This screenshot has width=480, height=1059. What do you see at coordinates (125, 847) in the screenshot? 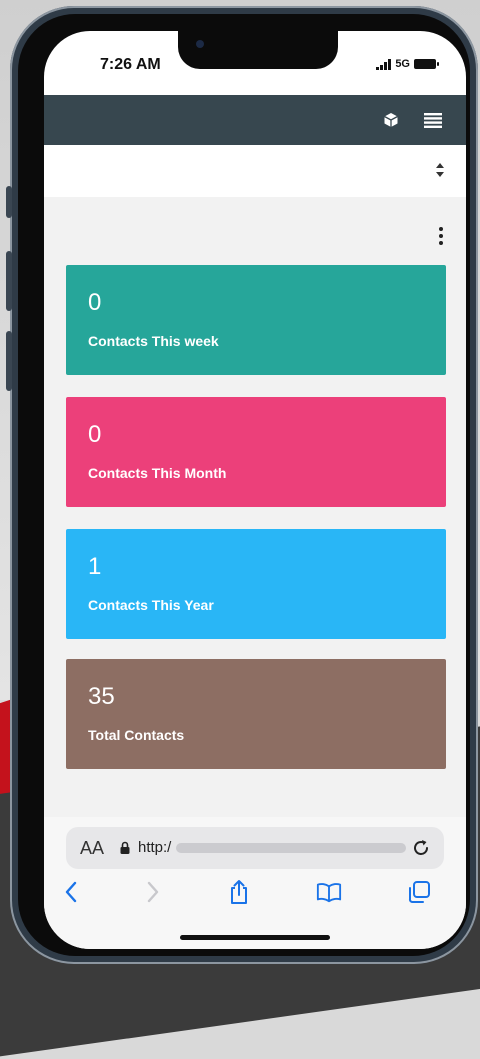
I see `lock-icon` at bounding box center [125, 847].